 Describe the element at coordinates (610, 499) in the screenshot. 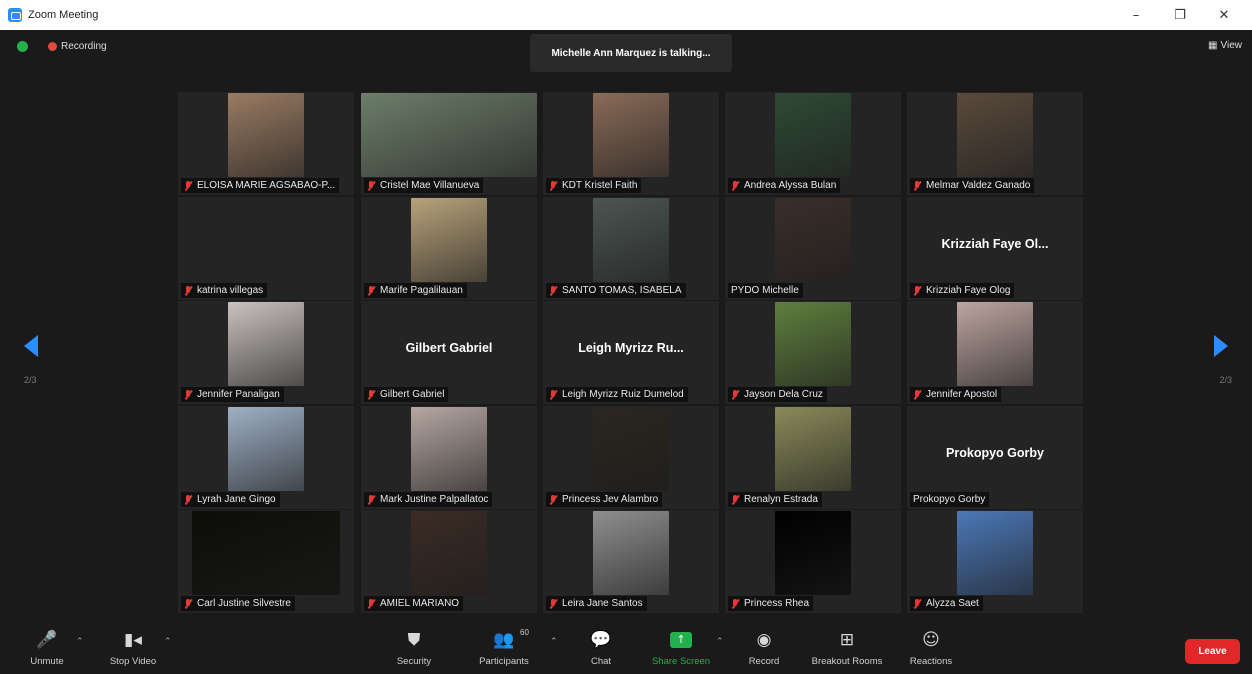

I see `participant-name: Princess Jev Alambro` at that location.